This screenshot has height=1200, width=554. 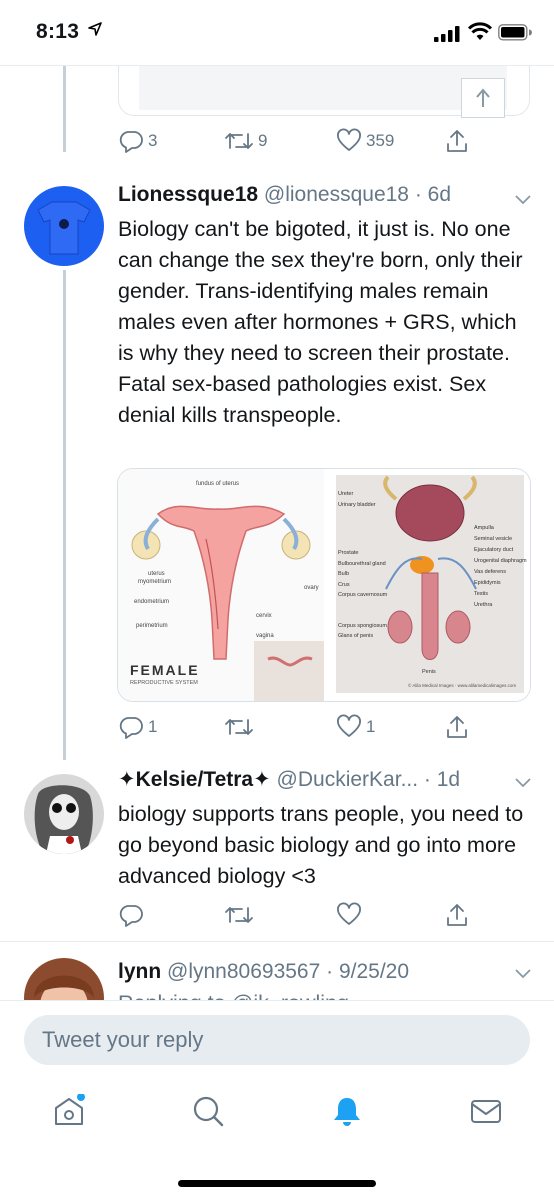 What do you see at coordinates (165, 670) in the screenshot?
I see `media-title-female: FEMALE` at bounding box center [165, 670].